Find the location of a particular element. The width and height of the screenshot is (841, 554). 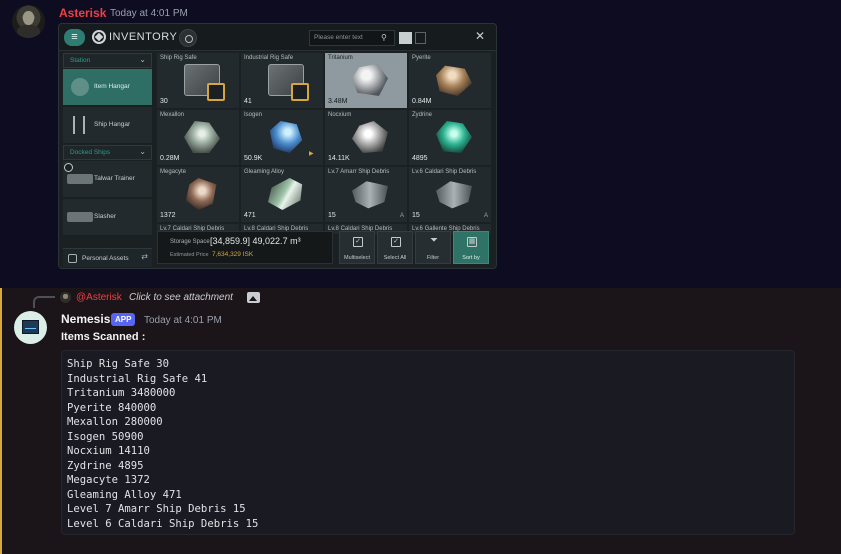

item-name: Ship Rig Safe is located at coordinates (178, 58).